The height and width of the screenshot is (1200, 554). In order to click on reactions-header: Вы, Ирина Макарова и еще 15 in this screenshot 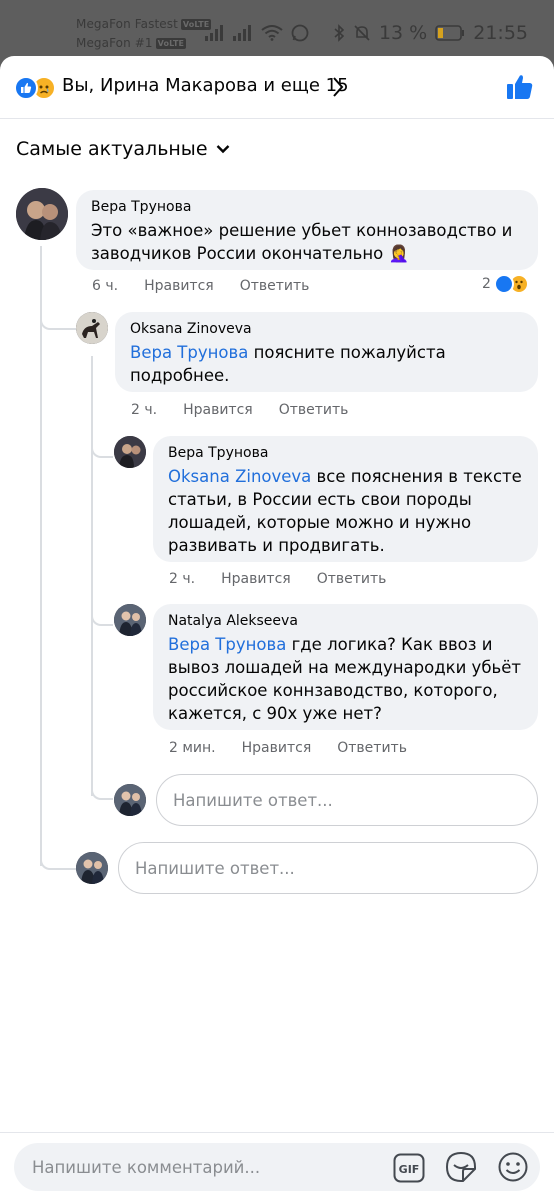, I will do `click(277, 87)`.